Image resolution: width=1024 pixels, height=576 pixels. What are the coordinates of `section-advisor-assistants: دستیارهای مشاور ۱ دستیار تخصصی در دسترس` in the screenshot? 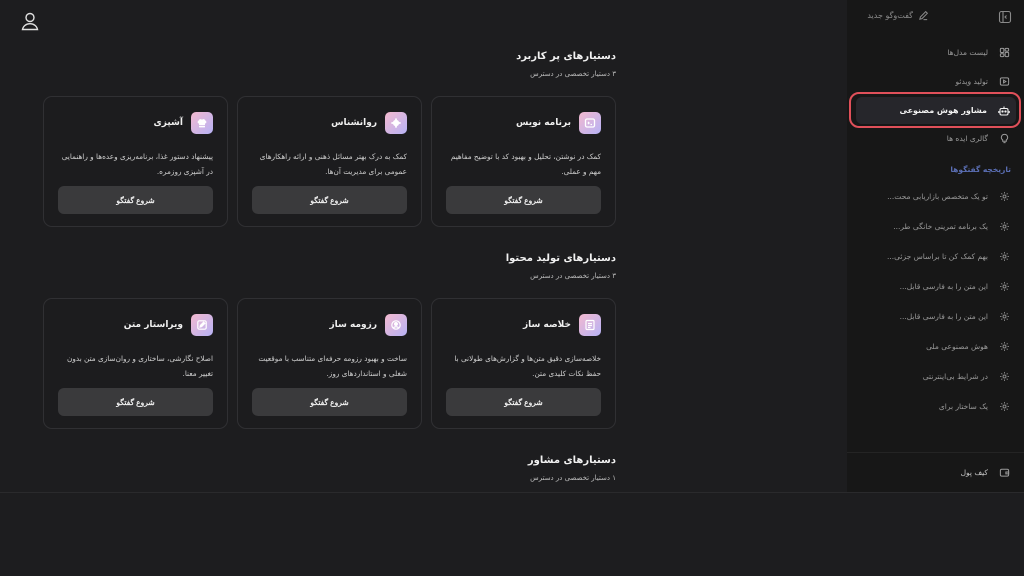 It's located at (330, 468).